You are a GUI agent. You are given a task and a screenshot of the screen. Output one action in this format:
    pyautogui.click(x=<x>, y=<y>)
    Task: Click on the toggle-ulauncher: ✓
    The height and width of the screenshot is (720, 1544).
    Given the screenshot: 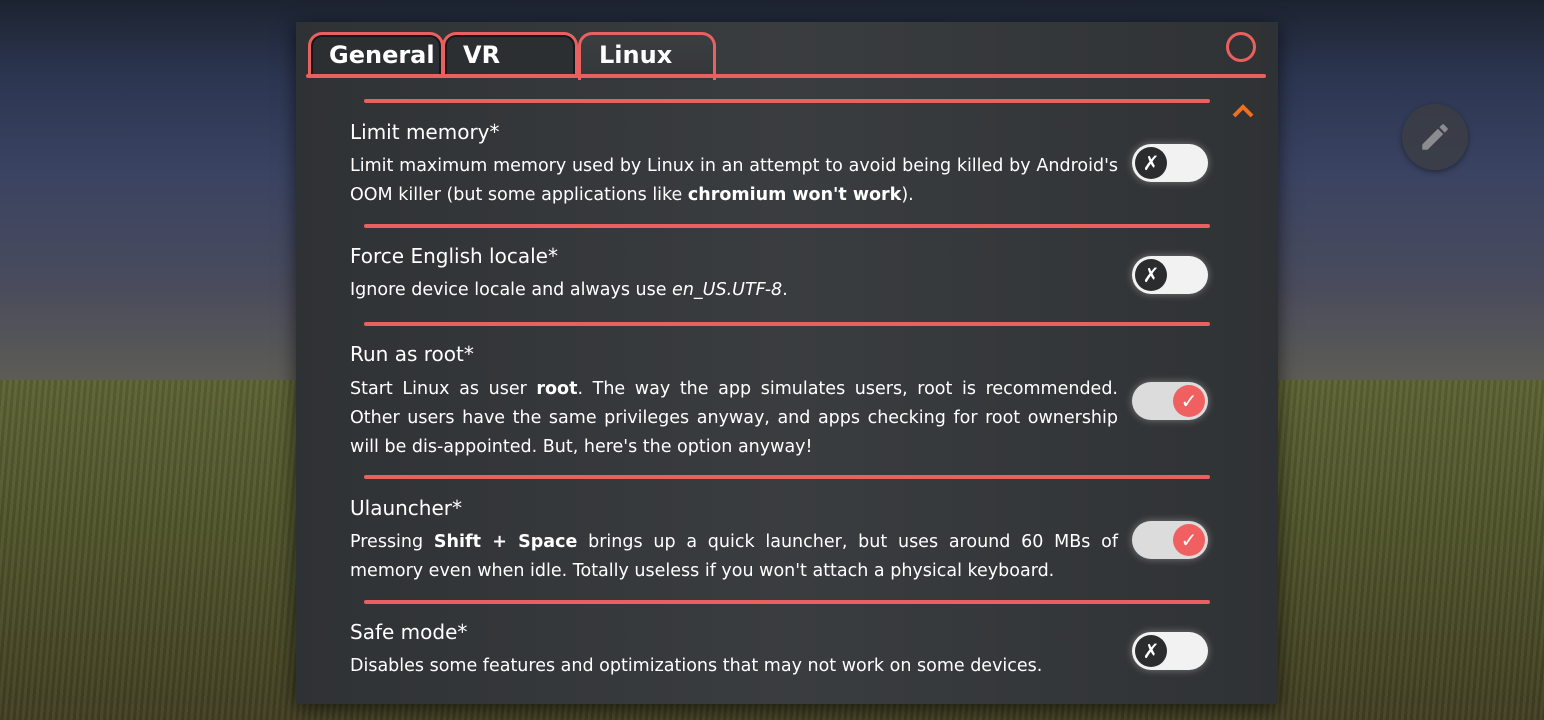 What is the action you would take?
    pyautogui.click(x=1170, y=540)
    